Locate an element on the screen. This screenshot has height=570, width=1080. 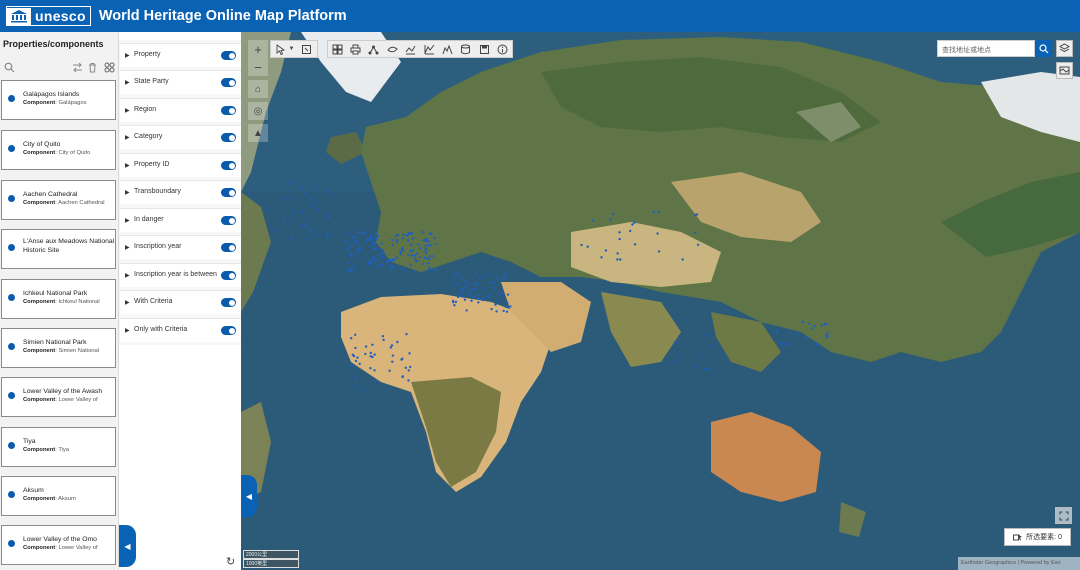
select-tool-icon is located at coordinates (280, 49).